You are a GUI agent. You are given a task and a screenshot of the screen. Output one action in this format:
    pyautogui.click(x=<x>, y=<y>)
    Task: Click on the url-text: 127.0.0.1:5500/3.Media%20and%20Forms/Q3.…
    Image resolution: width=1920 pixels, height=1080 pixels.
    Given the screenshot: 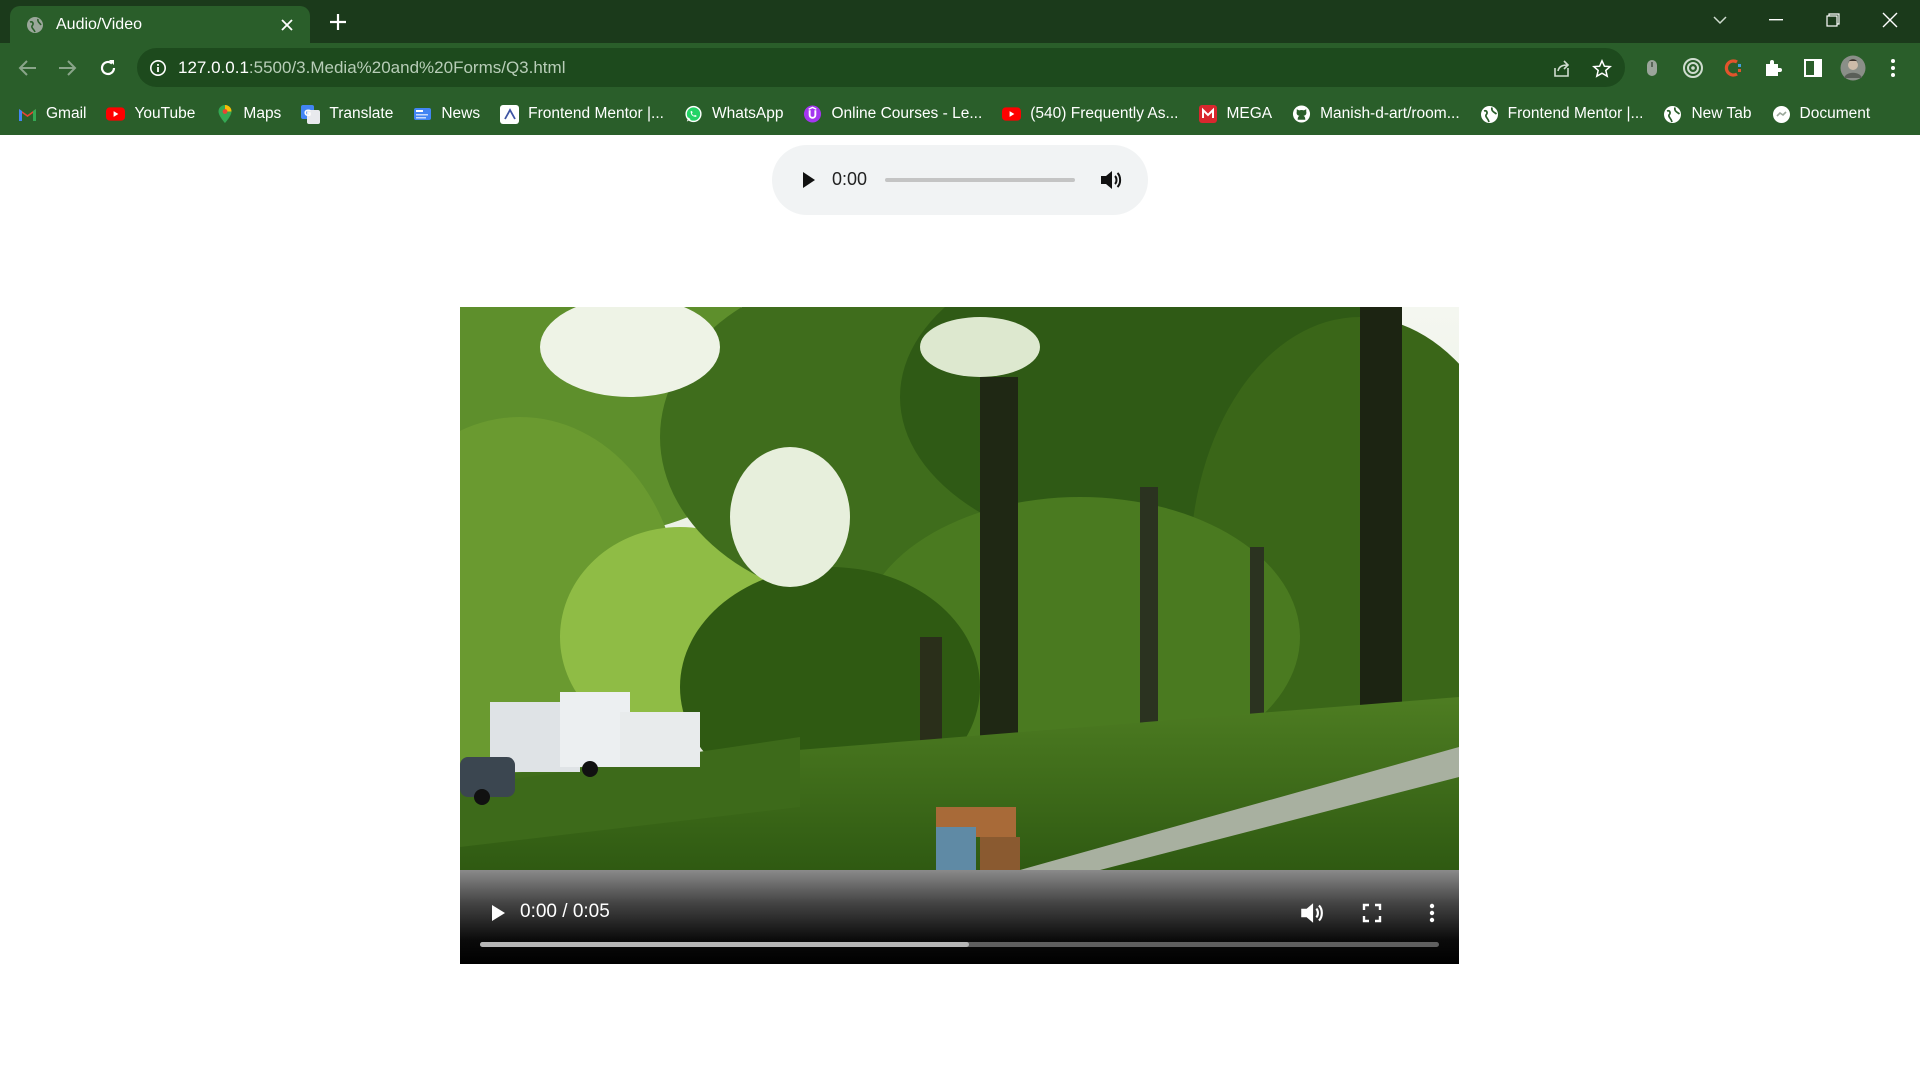 What is the action you would take?
    pyautogui.click(x=371, y=68)
    